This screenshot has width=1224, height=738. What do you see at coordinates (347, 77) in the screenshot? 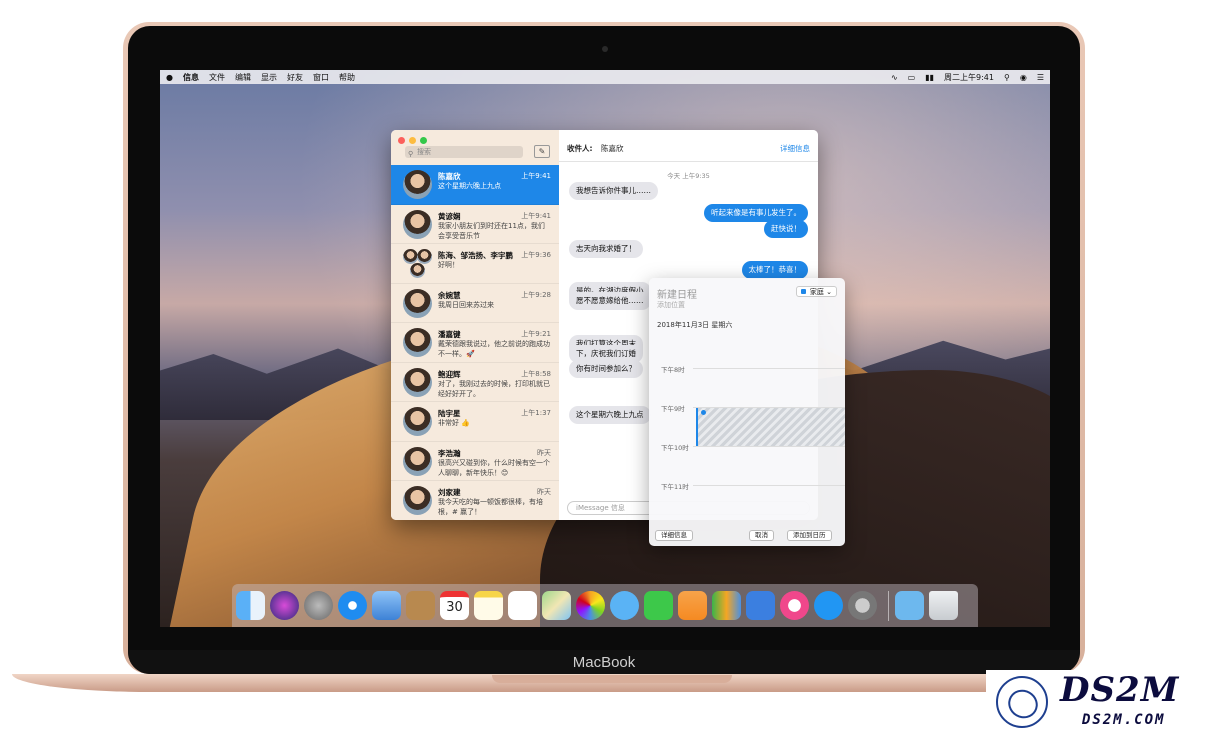
I see `menu-help: 帮助` at bounding box center [347, 77].